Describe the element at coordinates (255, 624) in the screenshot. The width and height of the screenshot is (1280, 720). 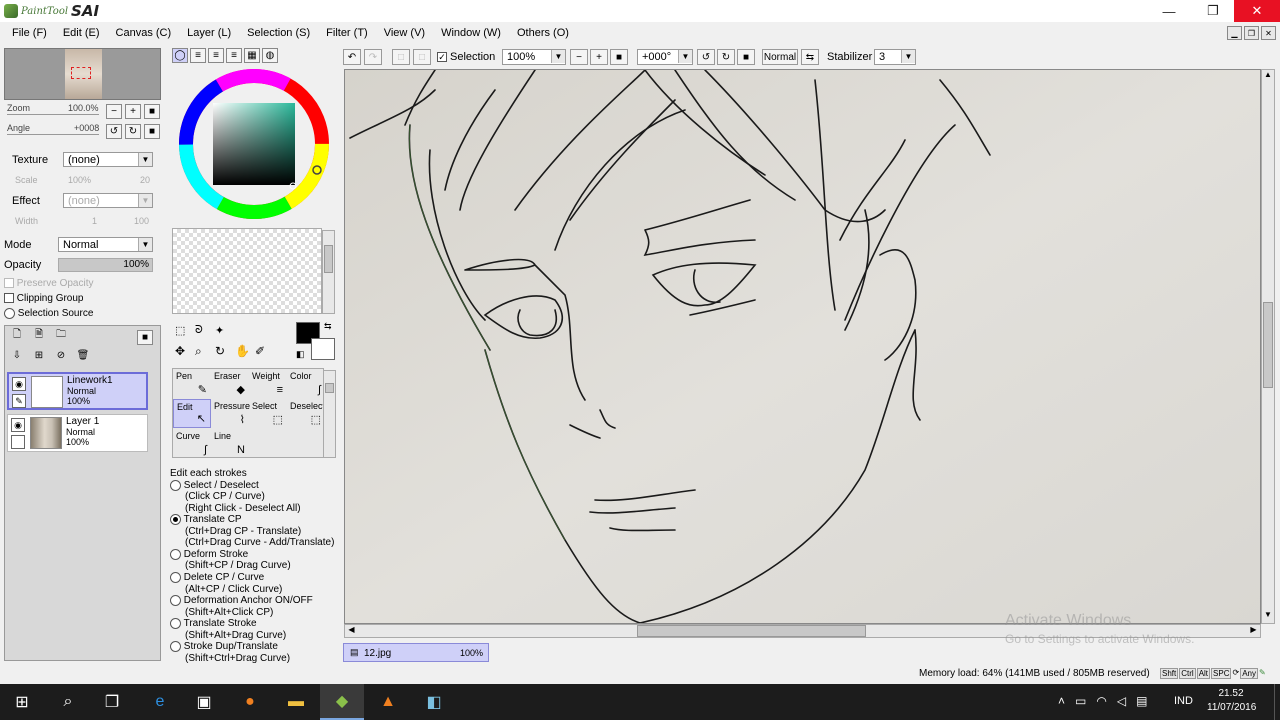
I see `edit-option-translate-stroke: Translate Stroke` at that location.